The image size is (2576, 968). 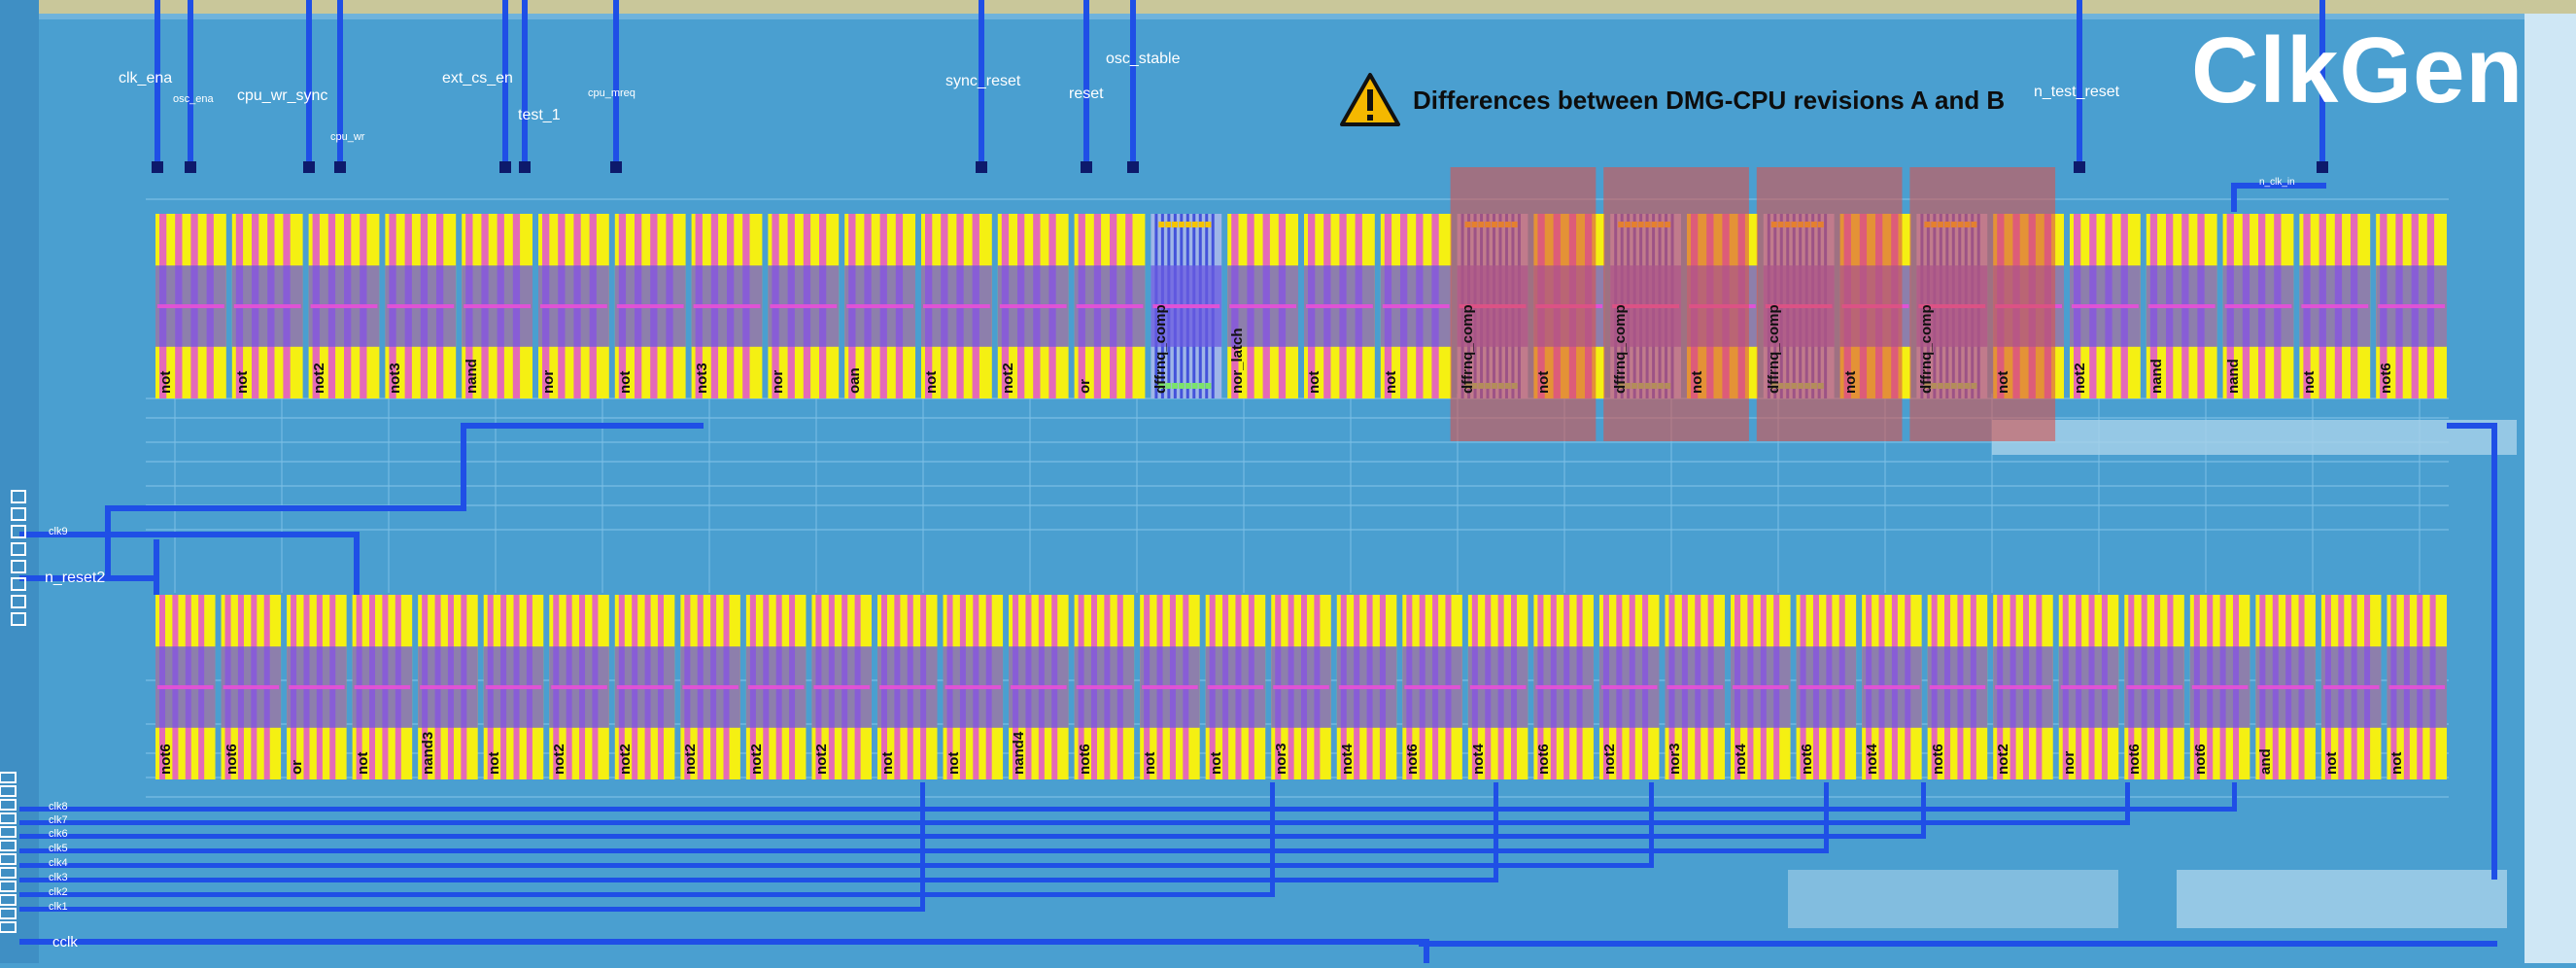 What do you see at coordinates (156, 567) in the screenshot?
I see `n-reset2-drop` at bounding box center [156, 567].